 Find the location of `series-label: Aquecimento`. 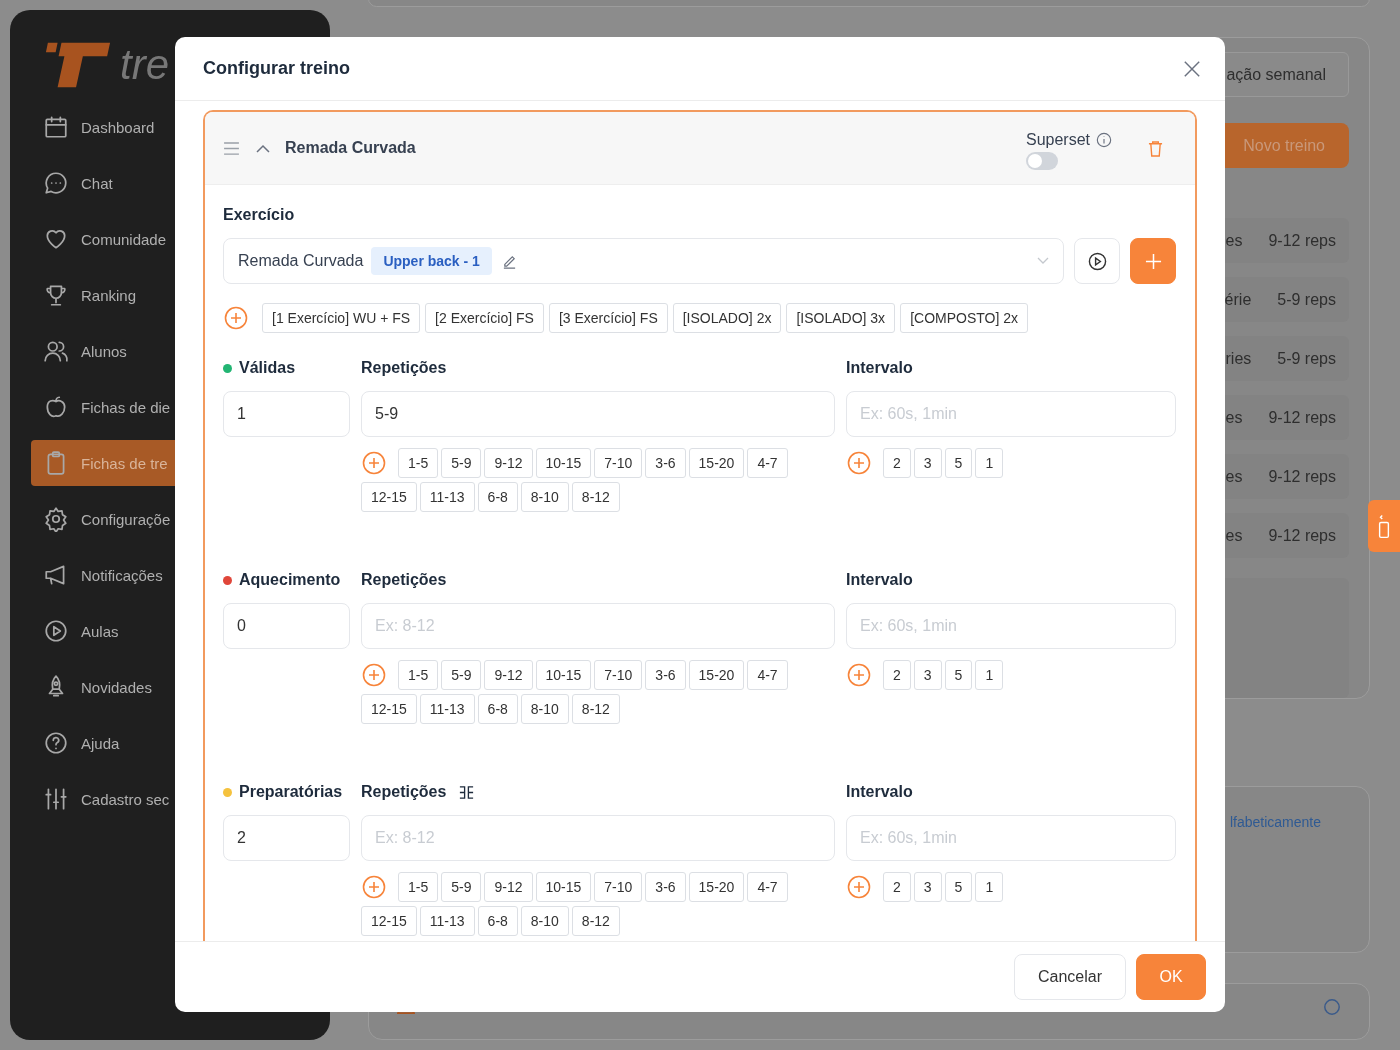

series-label: Aquecimento is located at coordinates (290, 580).